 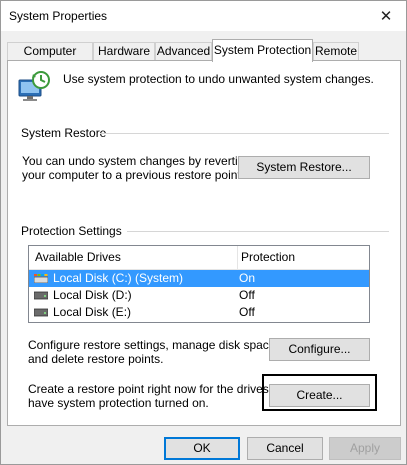 I want to click on tab-computer-name: Computer Name, so click(x=50, y=58).